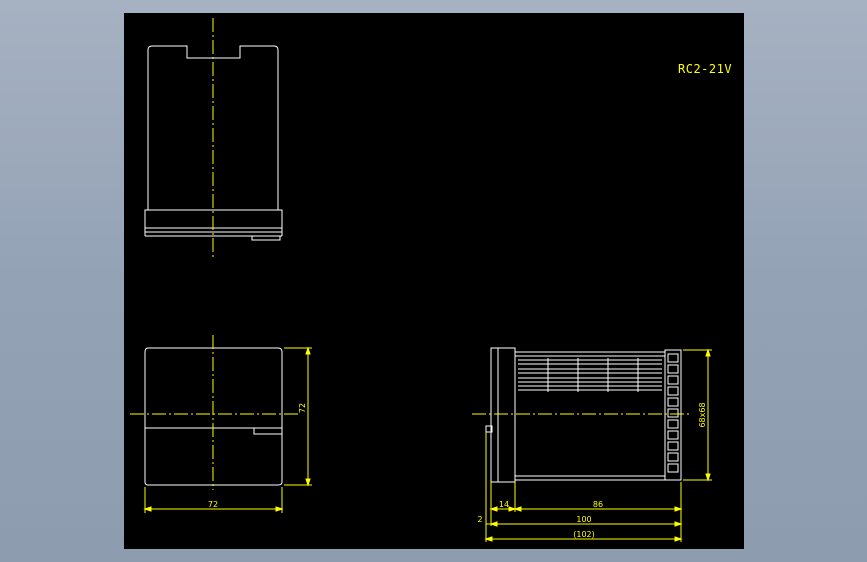 This screenshot has width=867, height=562. I want to click on side-cutout-label: 68x68, so click(702, 414).